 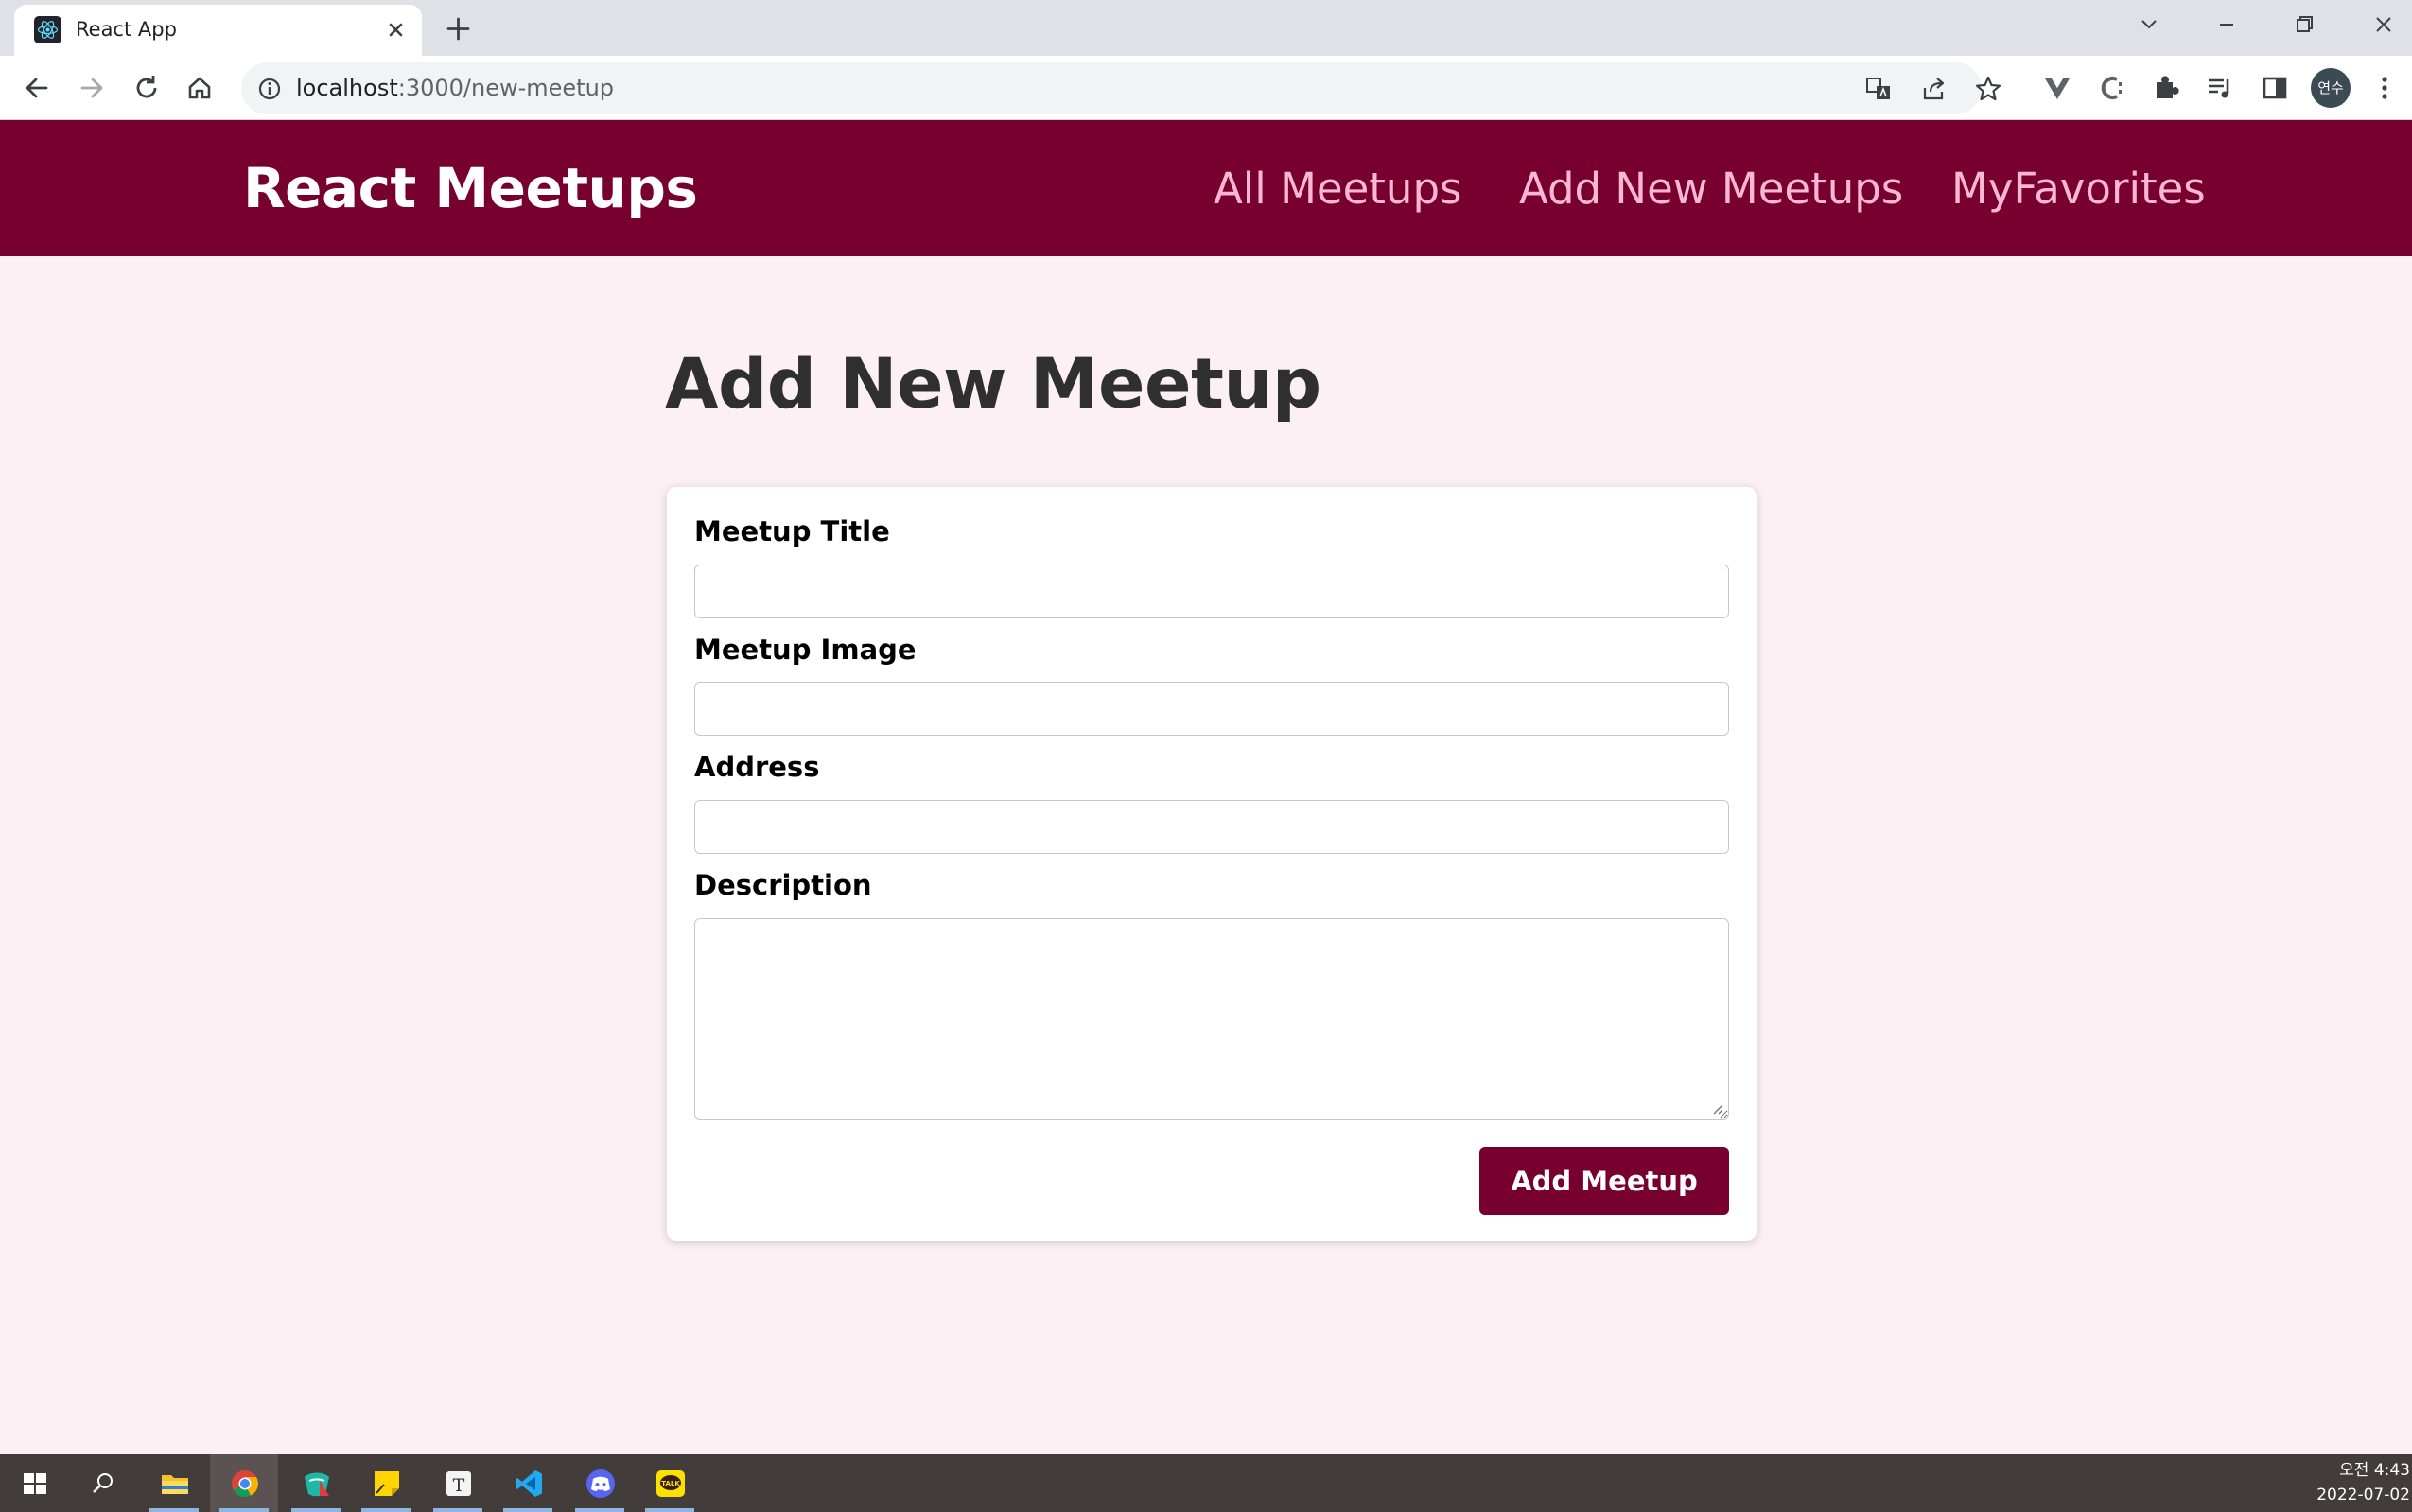 I want to click on extension-c-icon, so click(x=2112, y=88).